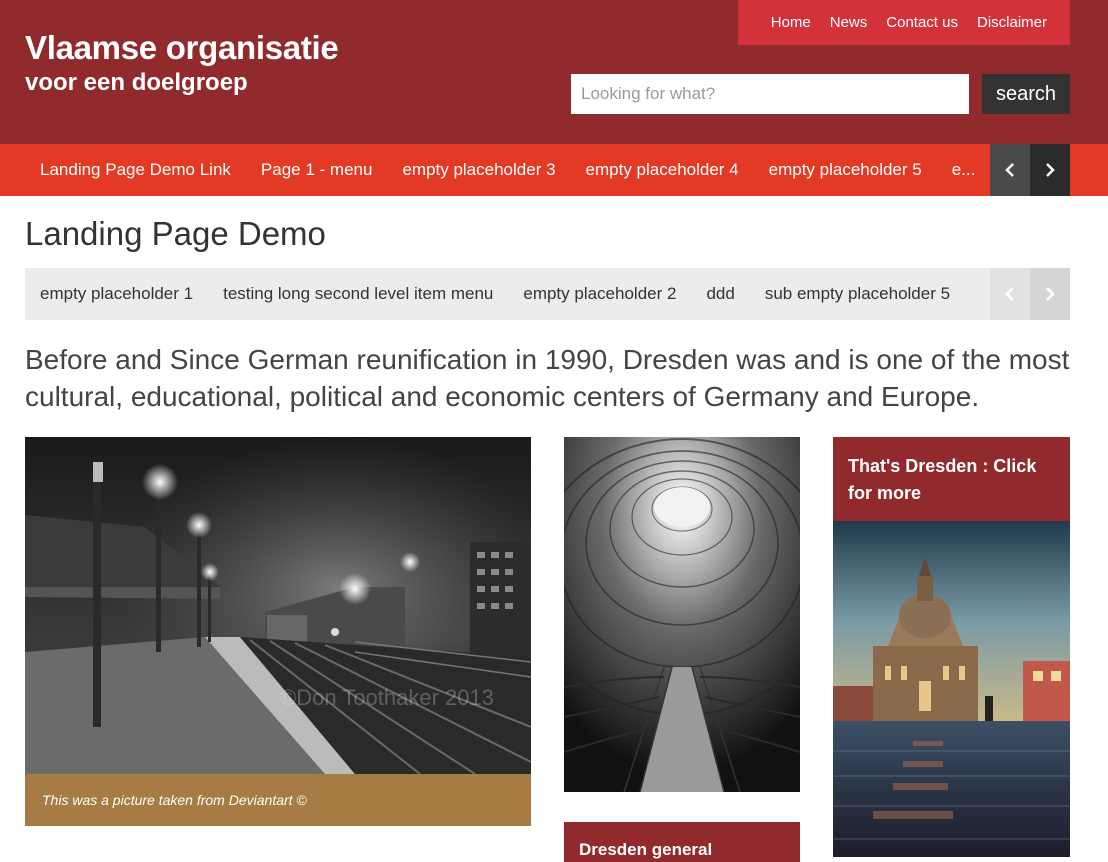 The width and height of the screenshot is (1108, 862). Describe the element at coordinates (791, 22) in the screenshot. I see `topnav-home-link: Home` at that location.